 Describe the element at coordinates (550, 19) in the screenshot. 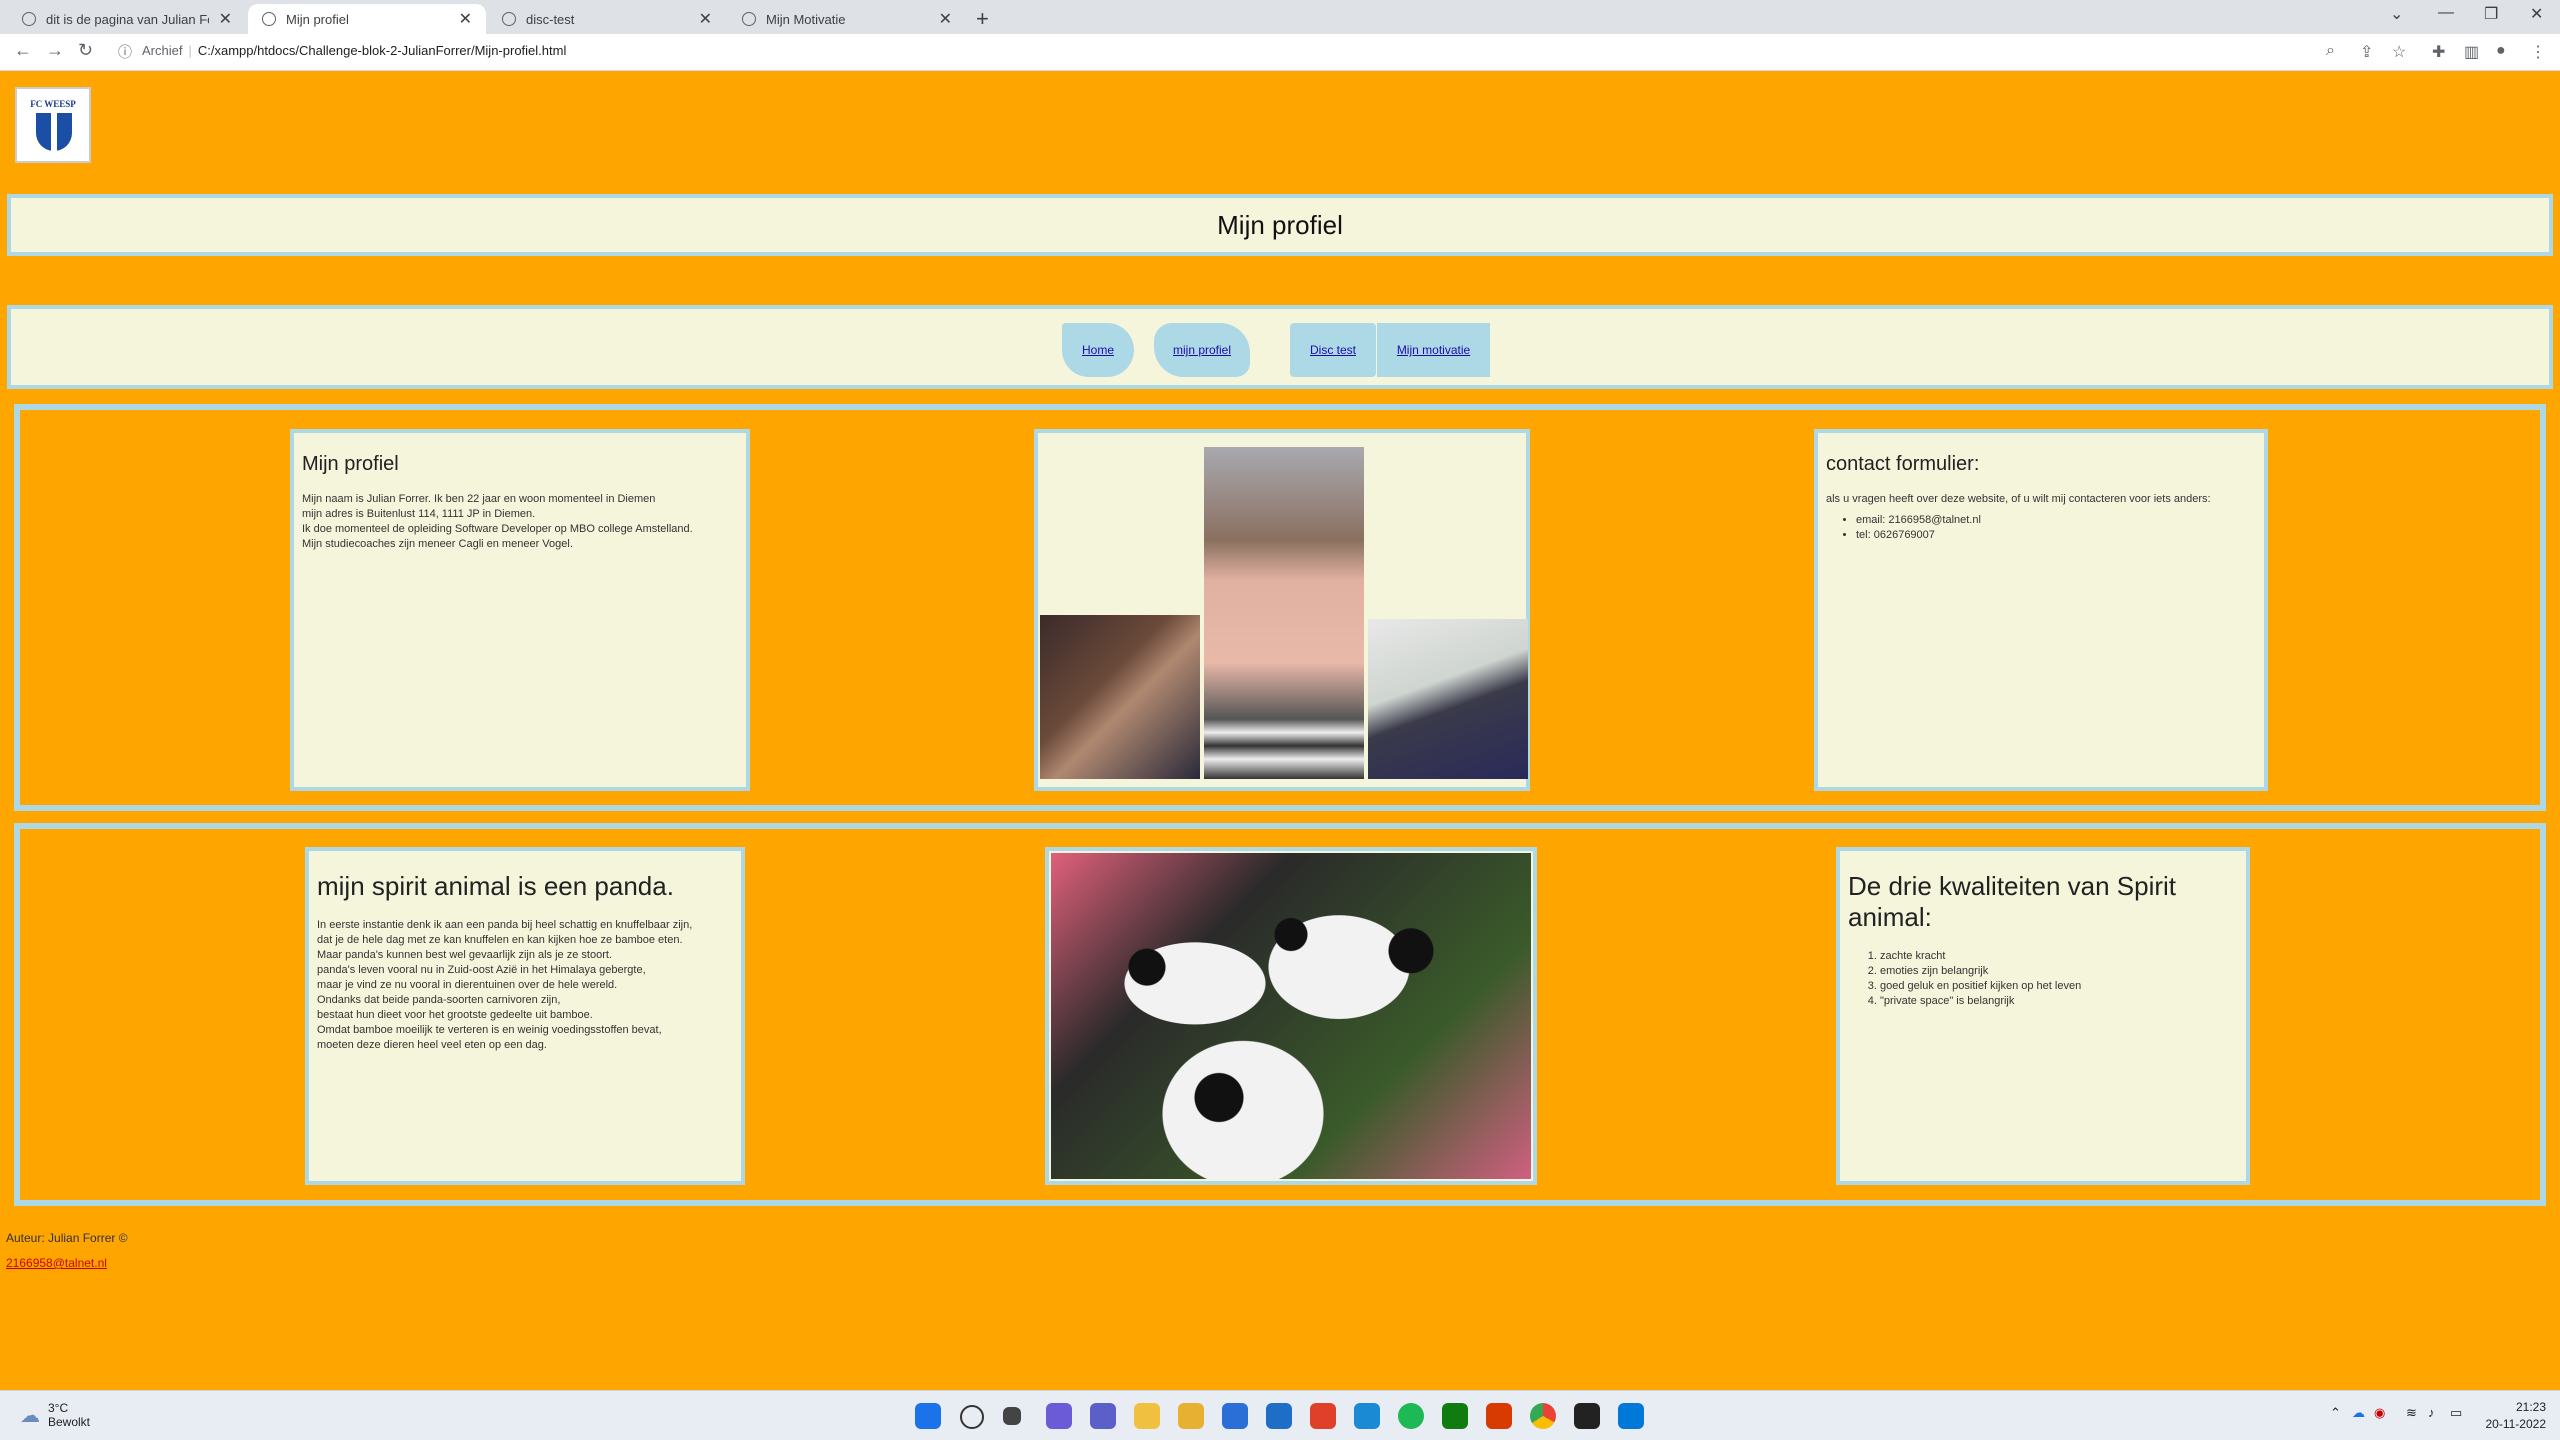

I see `tab-title: disc-test` at that location.